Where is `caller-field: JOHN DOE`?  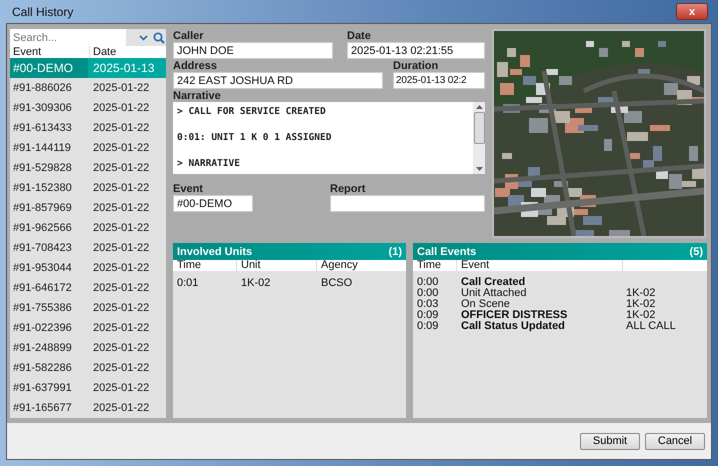 caller-field: JOHN DOE is located at coordinates (253, 50).